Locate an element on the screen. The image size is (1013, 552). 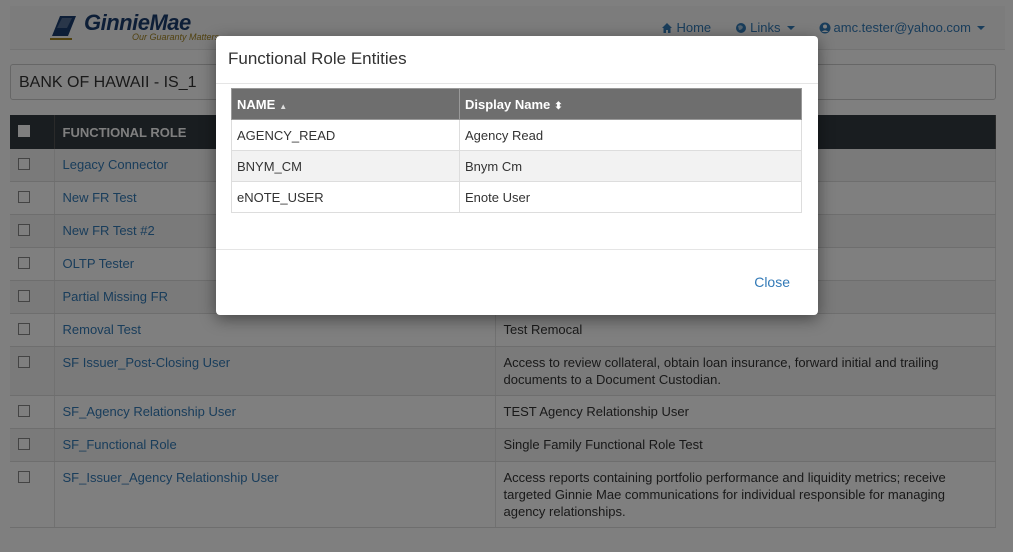
modal-title: Functional Role Entities is located at coordinates (317, 58).